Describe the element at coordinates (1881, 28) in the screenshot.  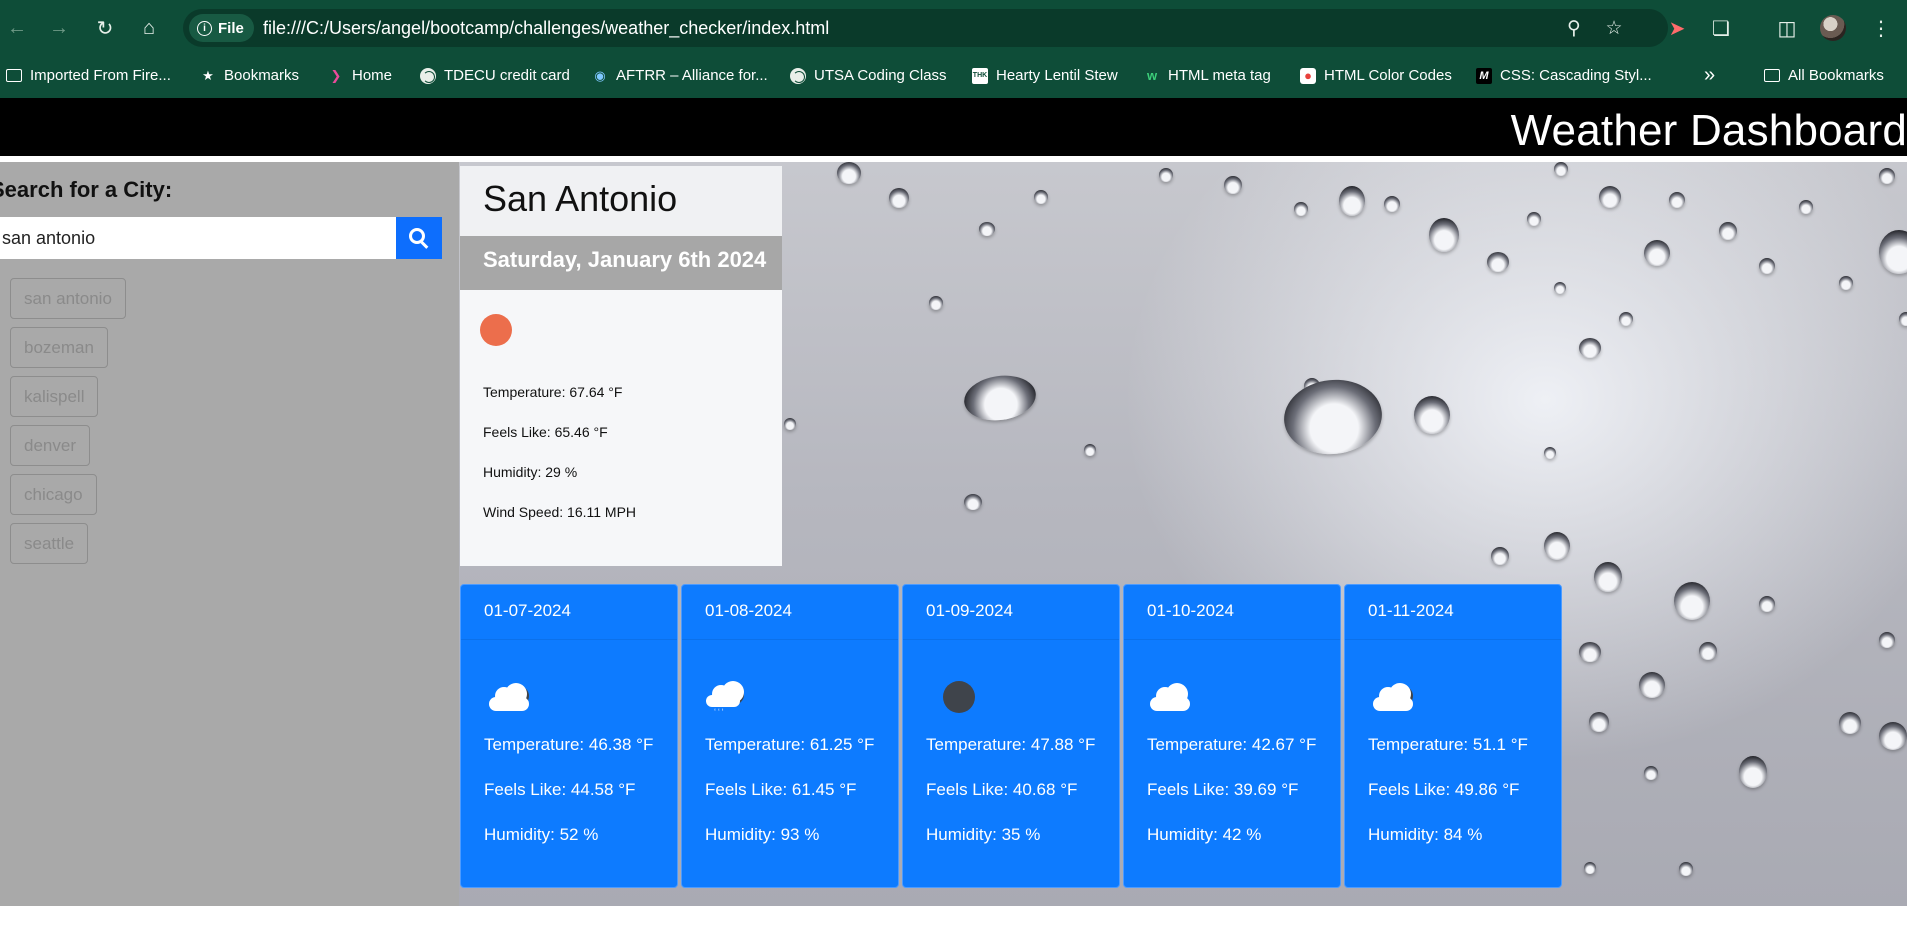
I see `menu-kebab-icon: ⋮` at that location.